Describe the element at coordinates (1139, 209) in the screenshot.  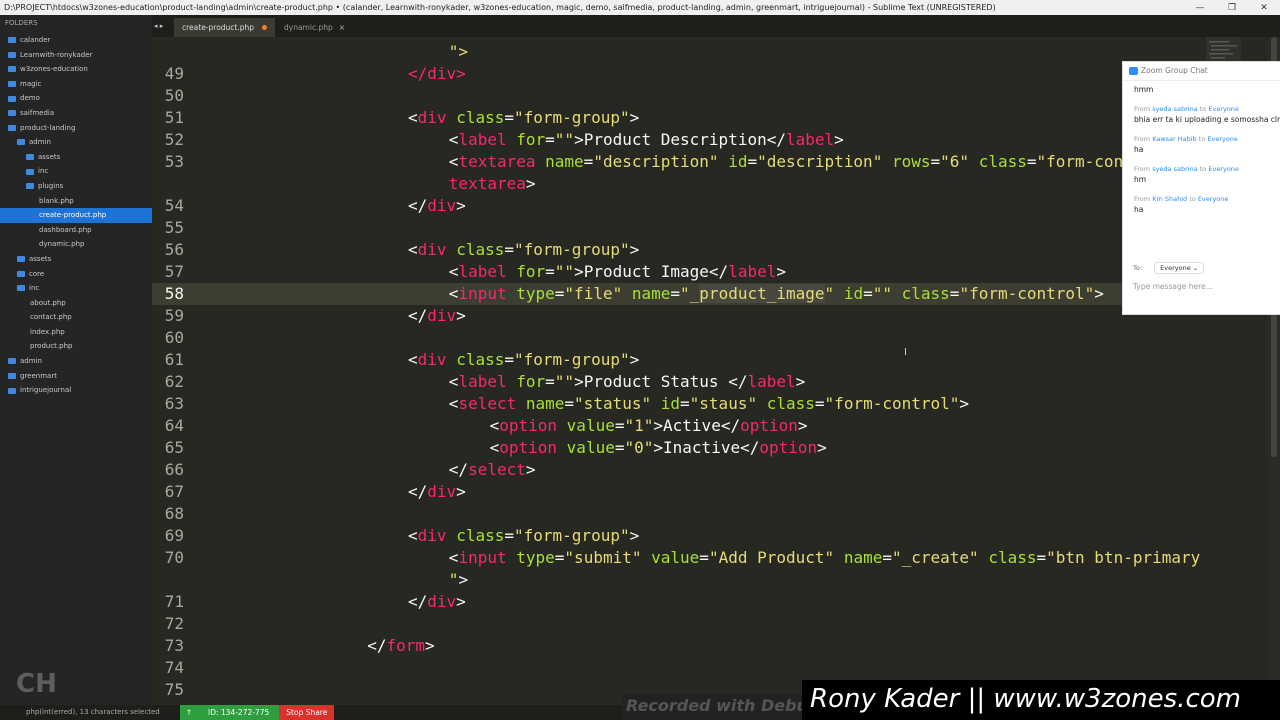
I see `chat-text: ha` at that location.